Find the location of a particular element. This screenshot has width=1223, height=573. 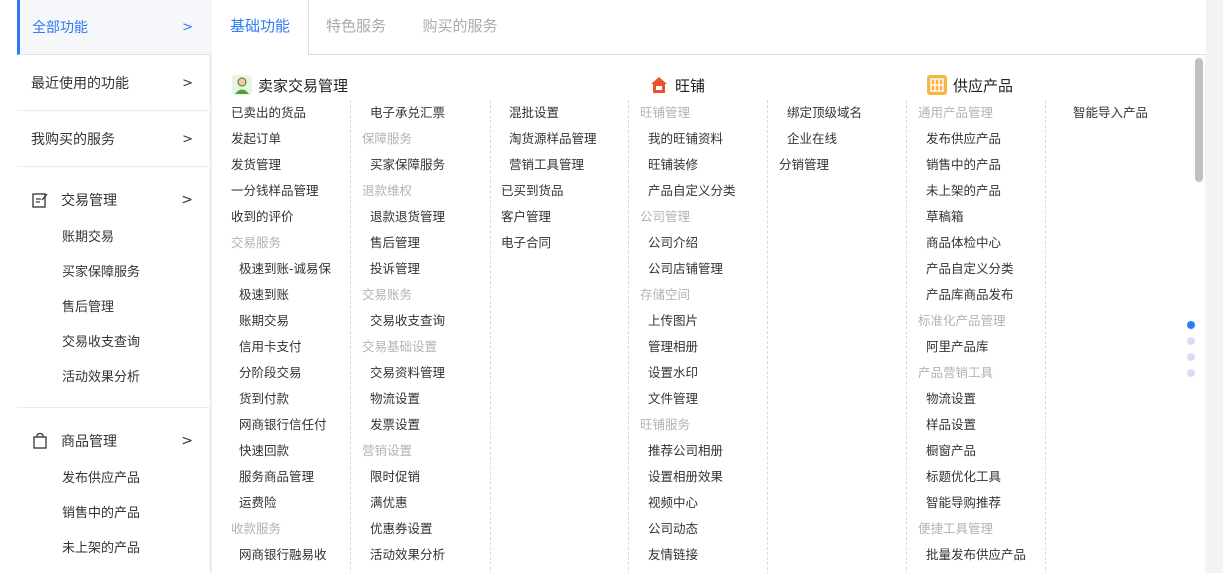

menu-link: 极速到账 is located at coordinates (281, 295).